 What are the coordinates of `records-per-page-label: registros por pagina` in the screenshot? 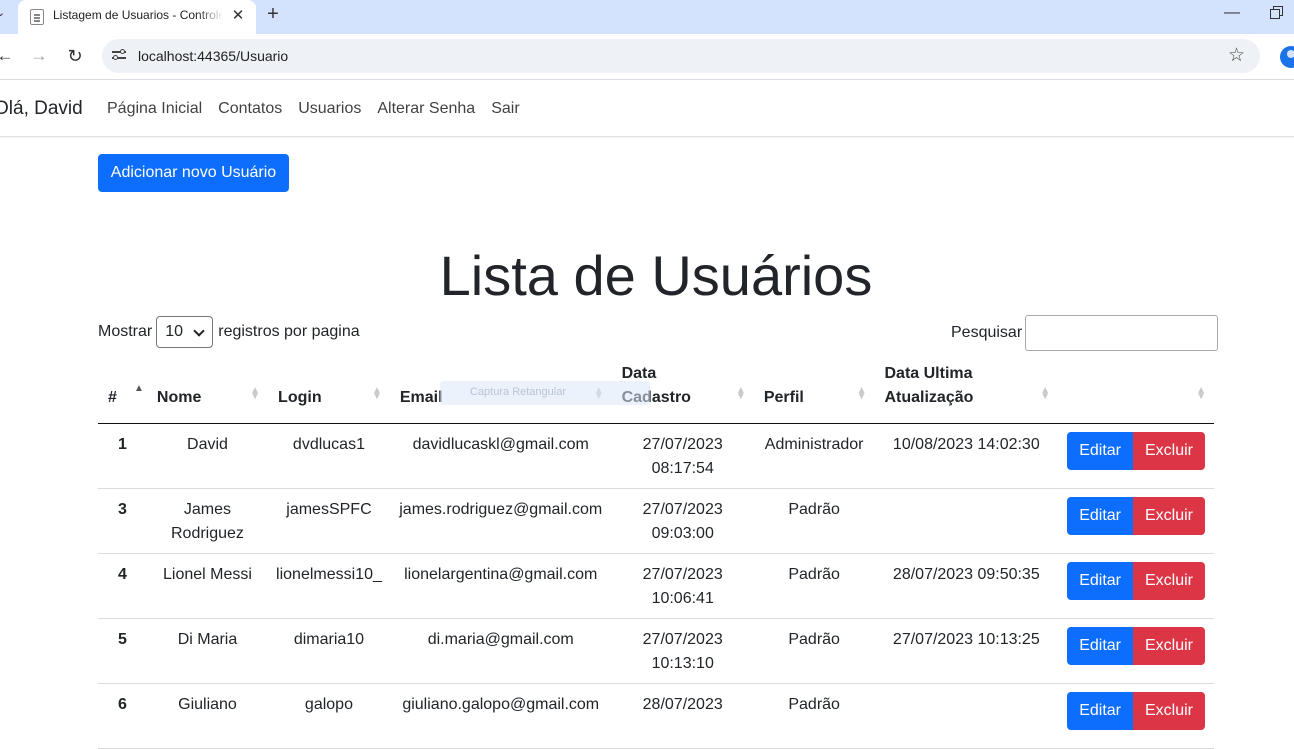 It's located at (289, 331).